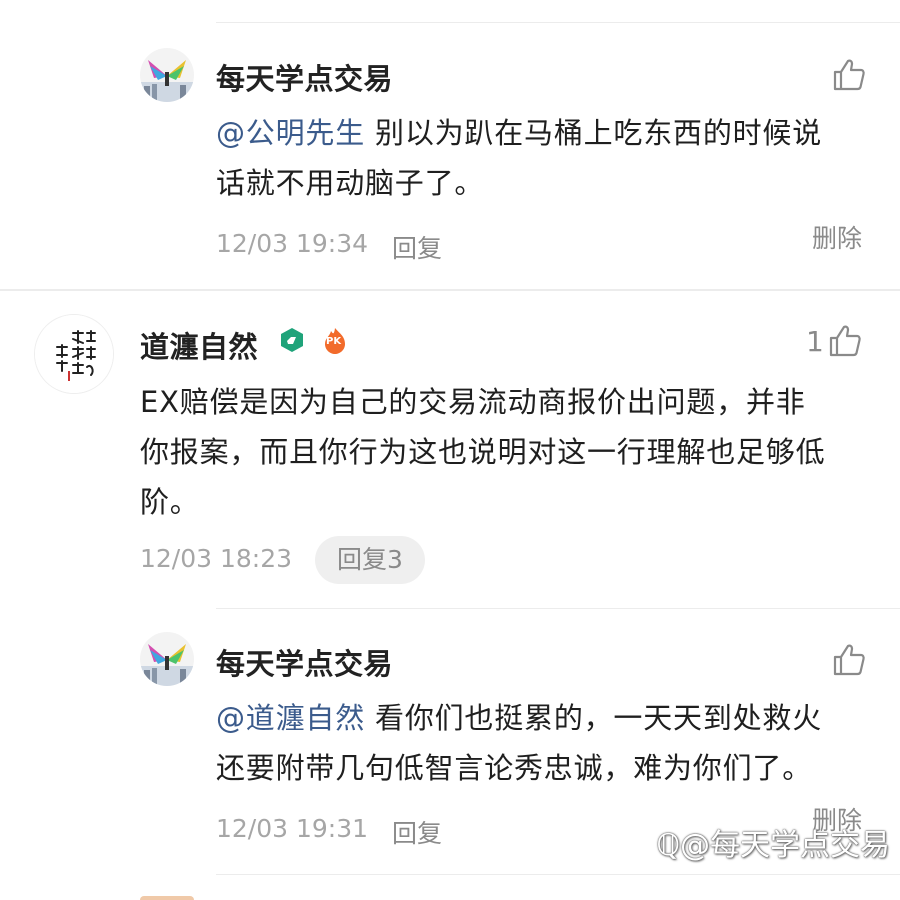  What do you see at coordinates (546, 158) in the screenshot?
I see `comment-text: @公明先生 别以为趴在马桶上吃东西的时候说 话就不用动脑子了。` at bounding box center [546, 158].